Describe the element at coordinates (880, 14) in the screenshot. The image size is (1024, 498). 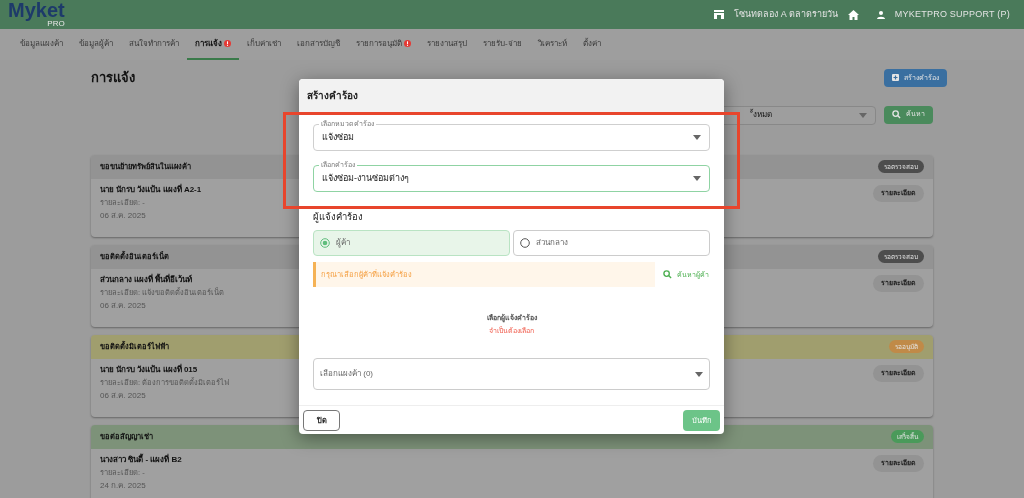
I see `user-icon` at that location.